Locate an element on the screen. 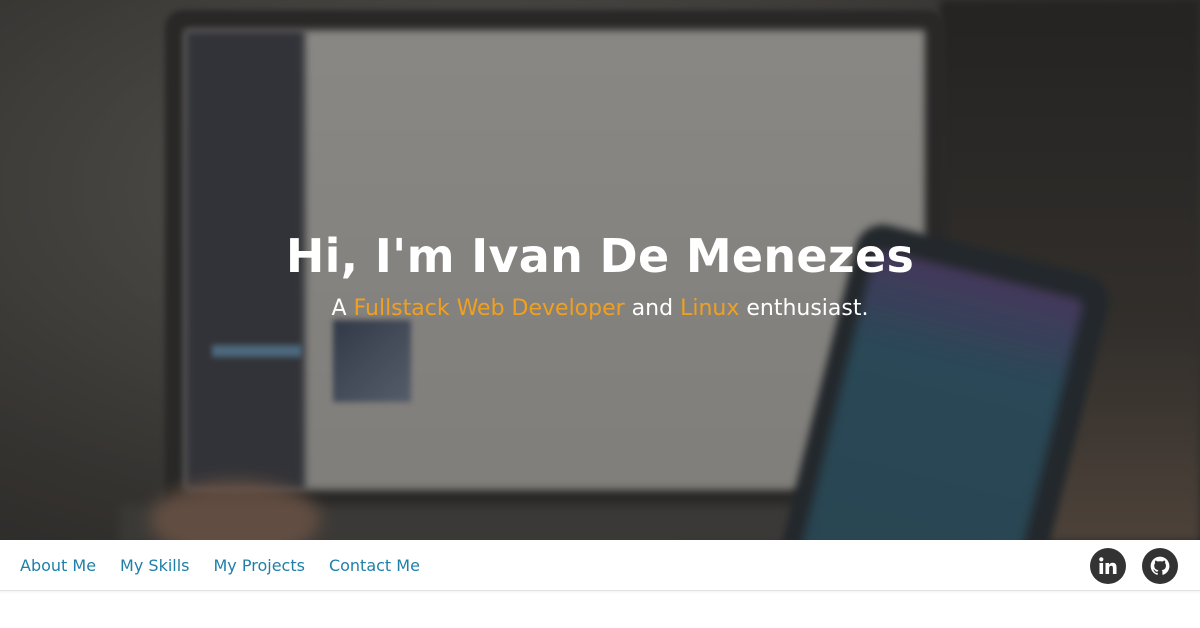  subtitle-tech: Linux is located at coordinates (710, 308).